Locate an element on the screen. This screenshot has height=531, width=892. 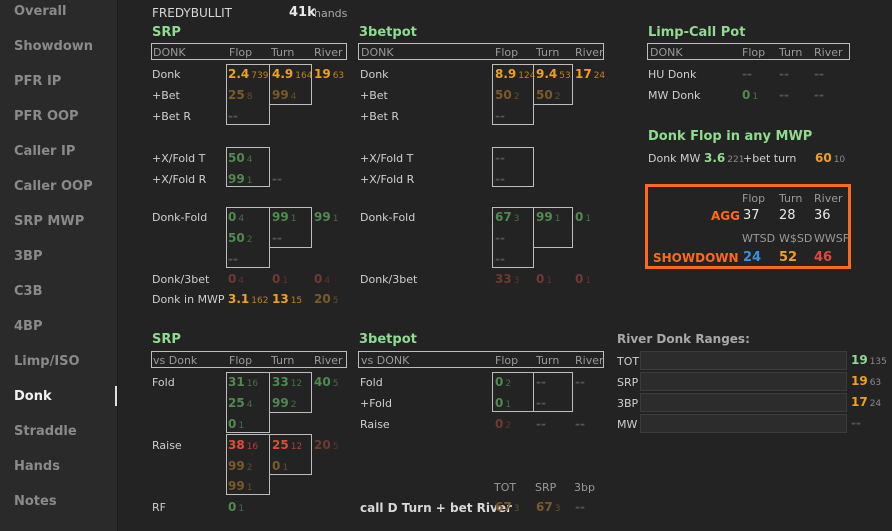
srp-mwp-river: 20 5 is located at coordinates (326, 299).